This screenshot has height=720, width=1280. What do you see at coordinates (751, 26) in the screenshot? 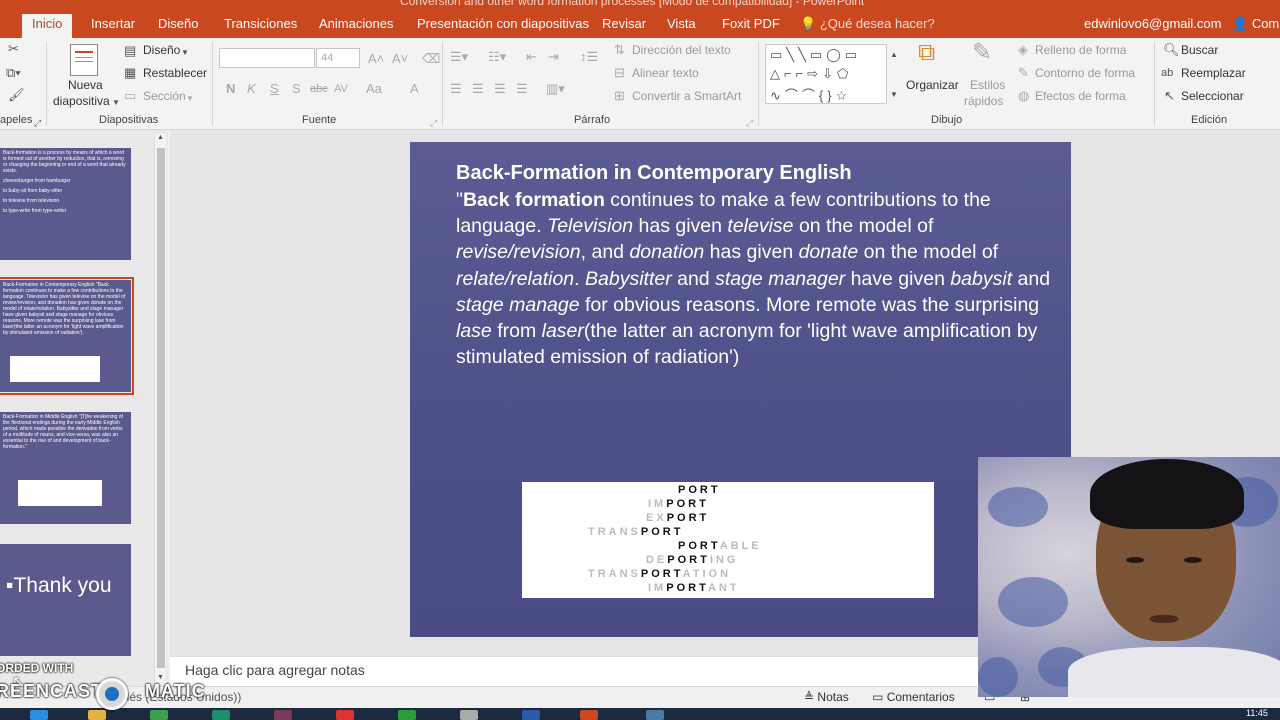
I see `tab-foxit-pdf: Foxit PDF` at bounding box center [751, 26].